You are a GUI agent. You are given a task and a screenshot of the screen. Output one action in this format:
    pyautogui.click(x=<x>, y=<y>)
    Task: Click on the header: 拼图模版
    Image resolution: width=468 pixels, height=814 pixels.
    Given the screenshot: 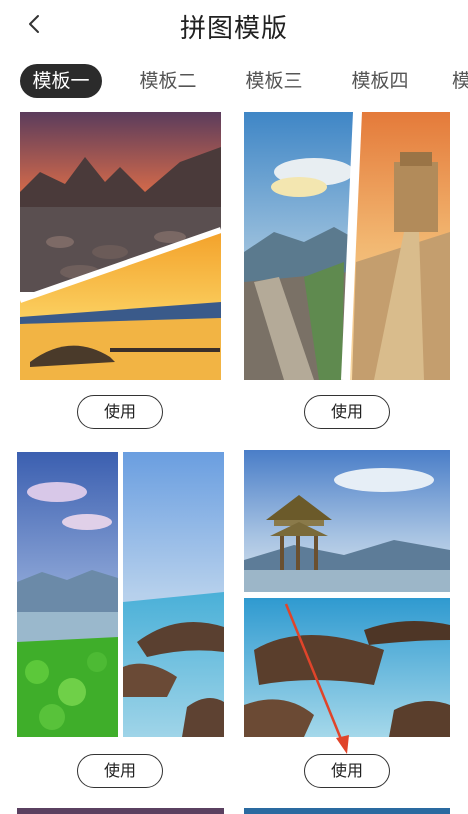 What is the action you would take?
    pyautogui.click(x=234, y=26)
    